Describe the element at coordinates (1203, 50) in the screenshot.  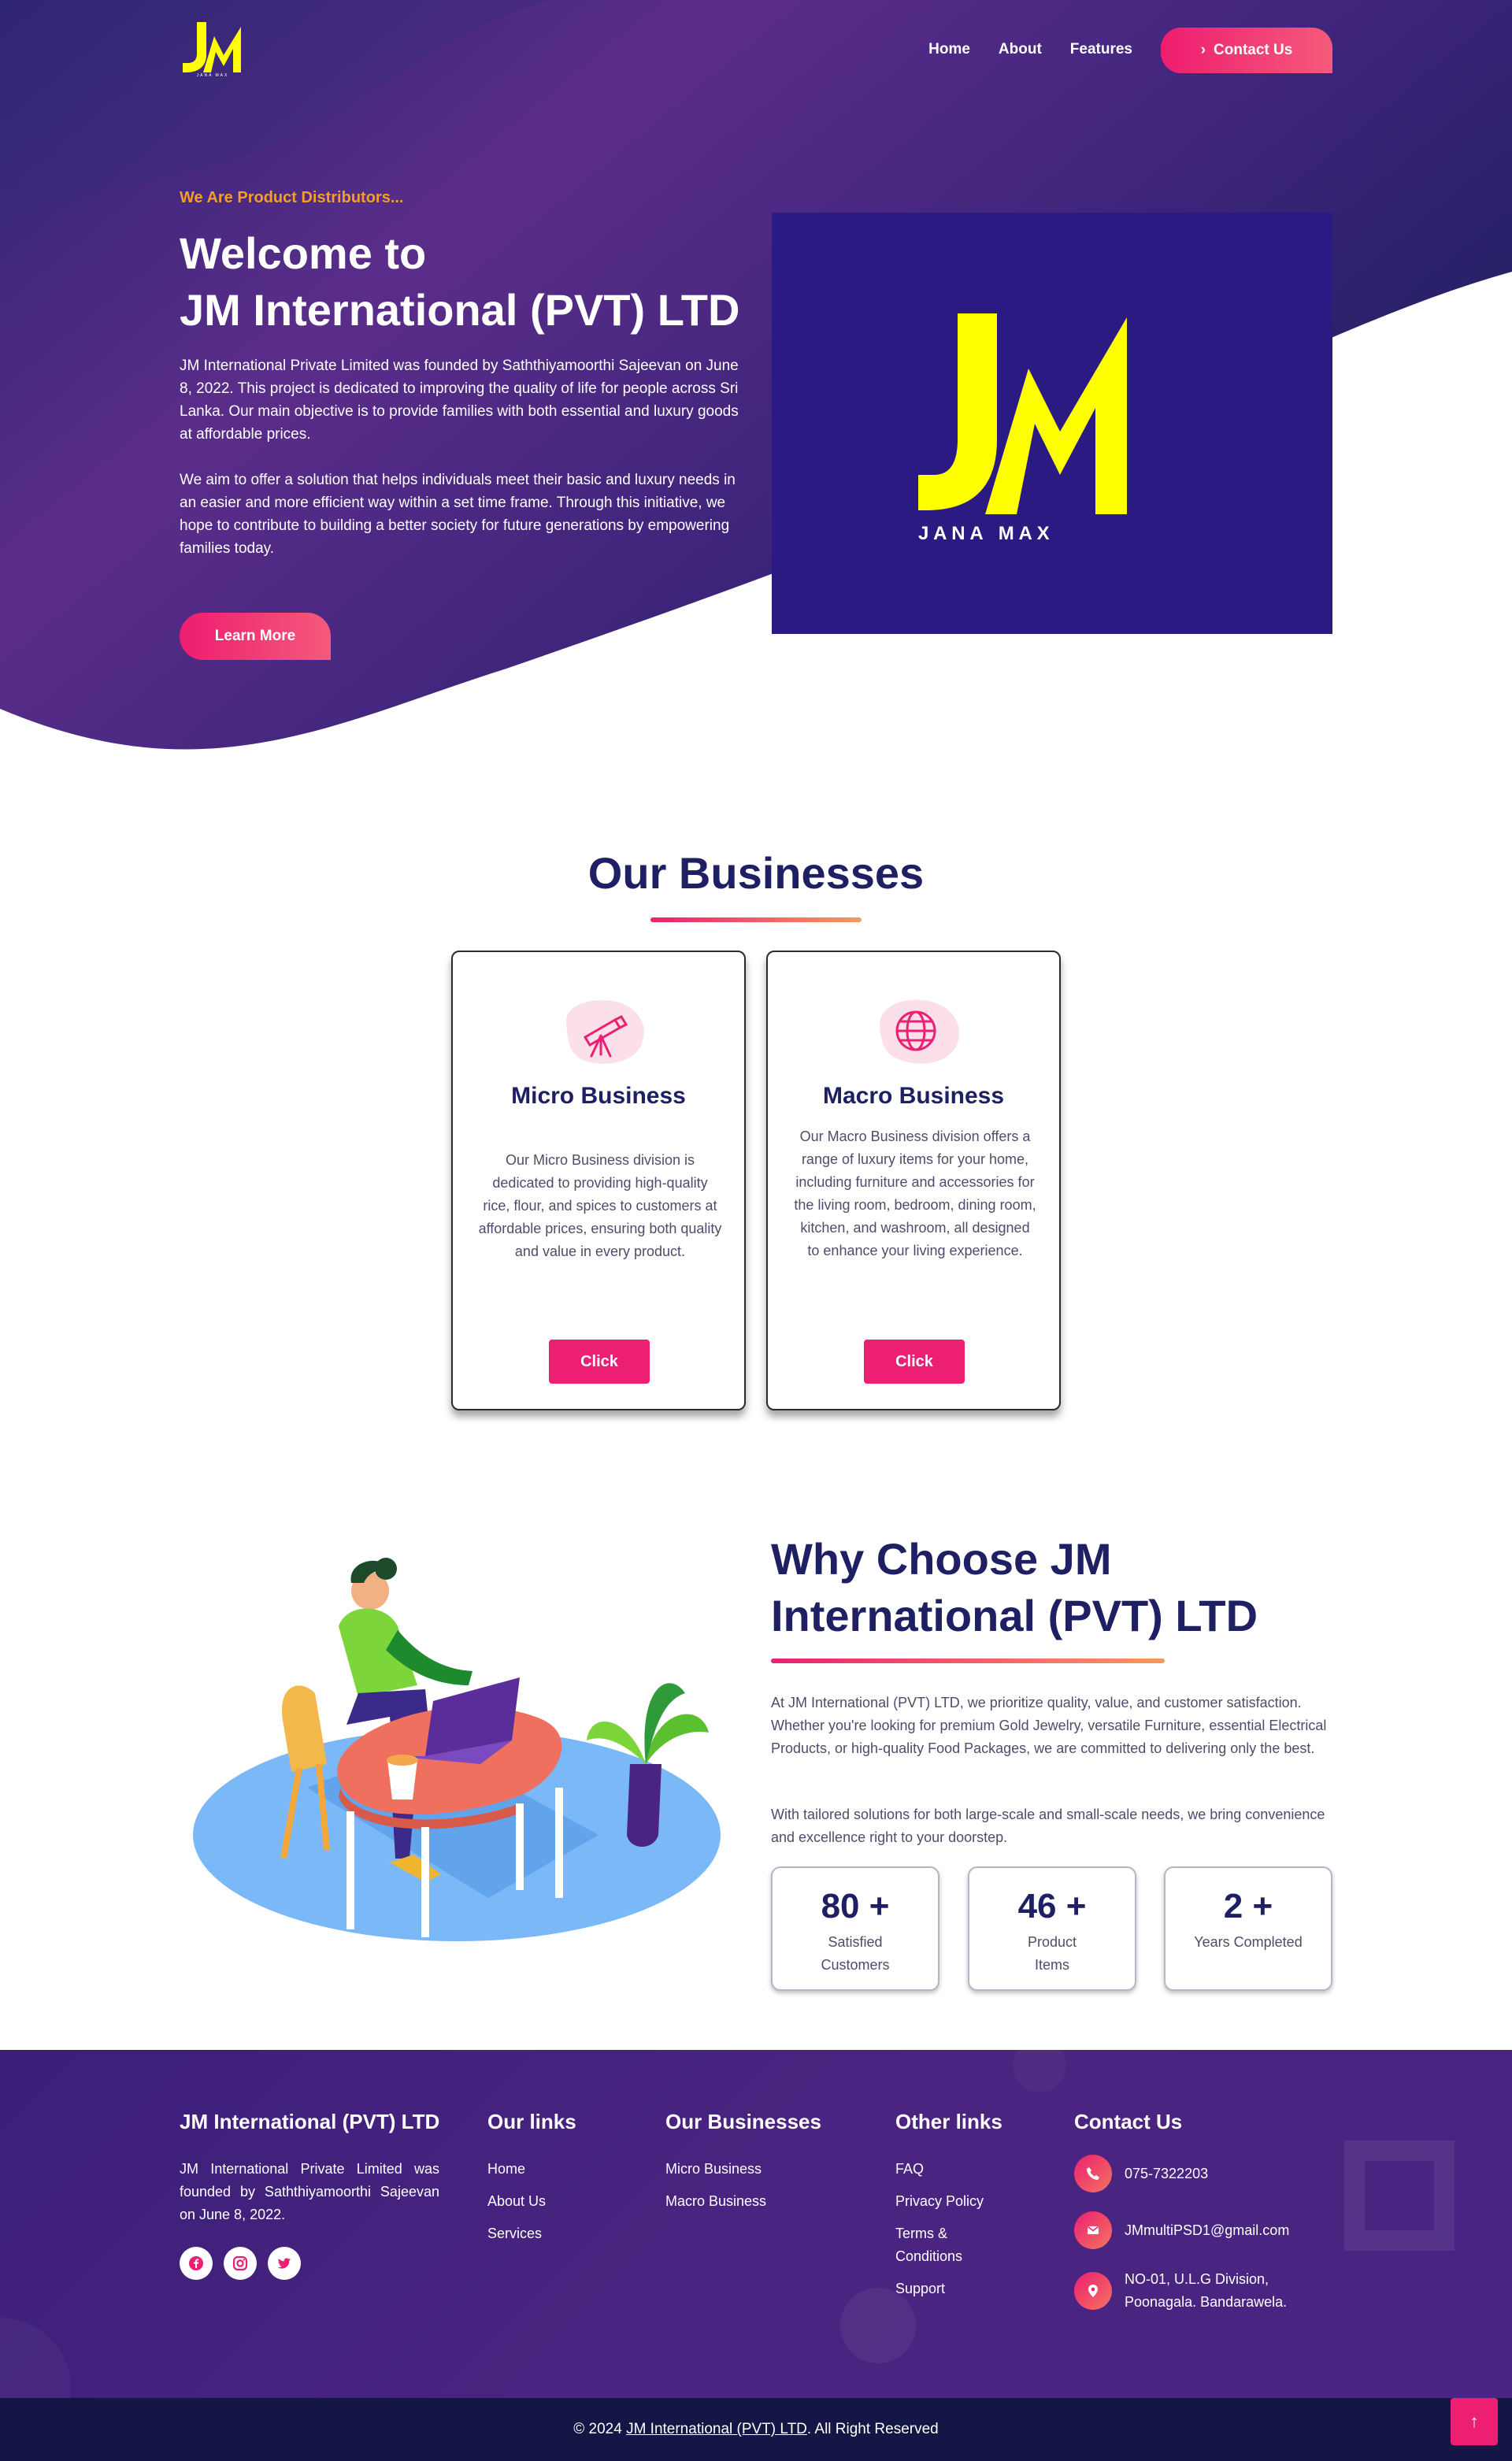
I see `chevron-right-icon: ›` at that location.